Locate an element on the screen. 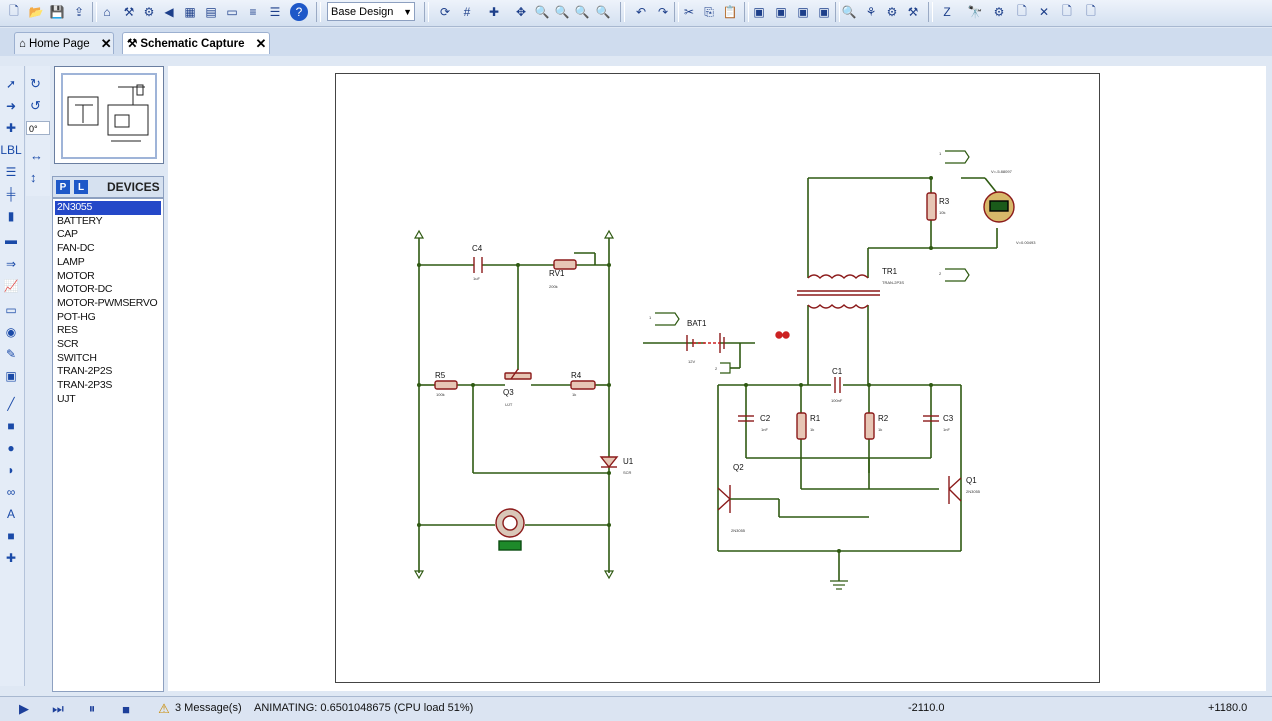 The image size is (1272, 721). step-icon: ⏭ is located at coordinates (58, 709).